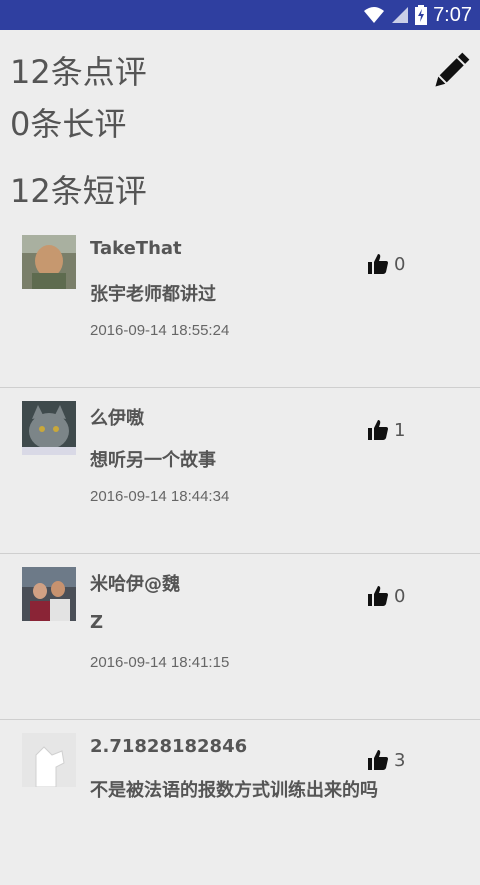 This screenshot has height=885, width=480. I want to click on status-icons: 7:07, so click(417, 15).